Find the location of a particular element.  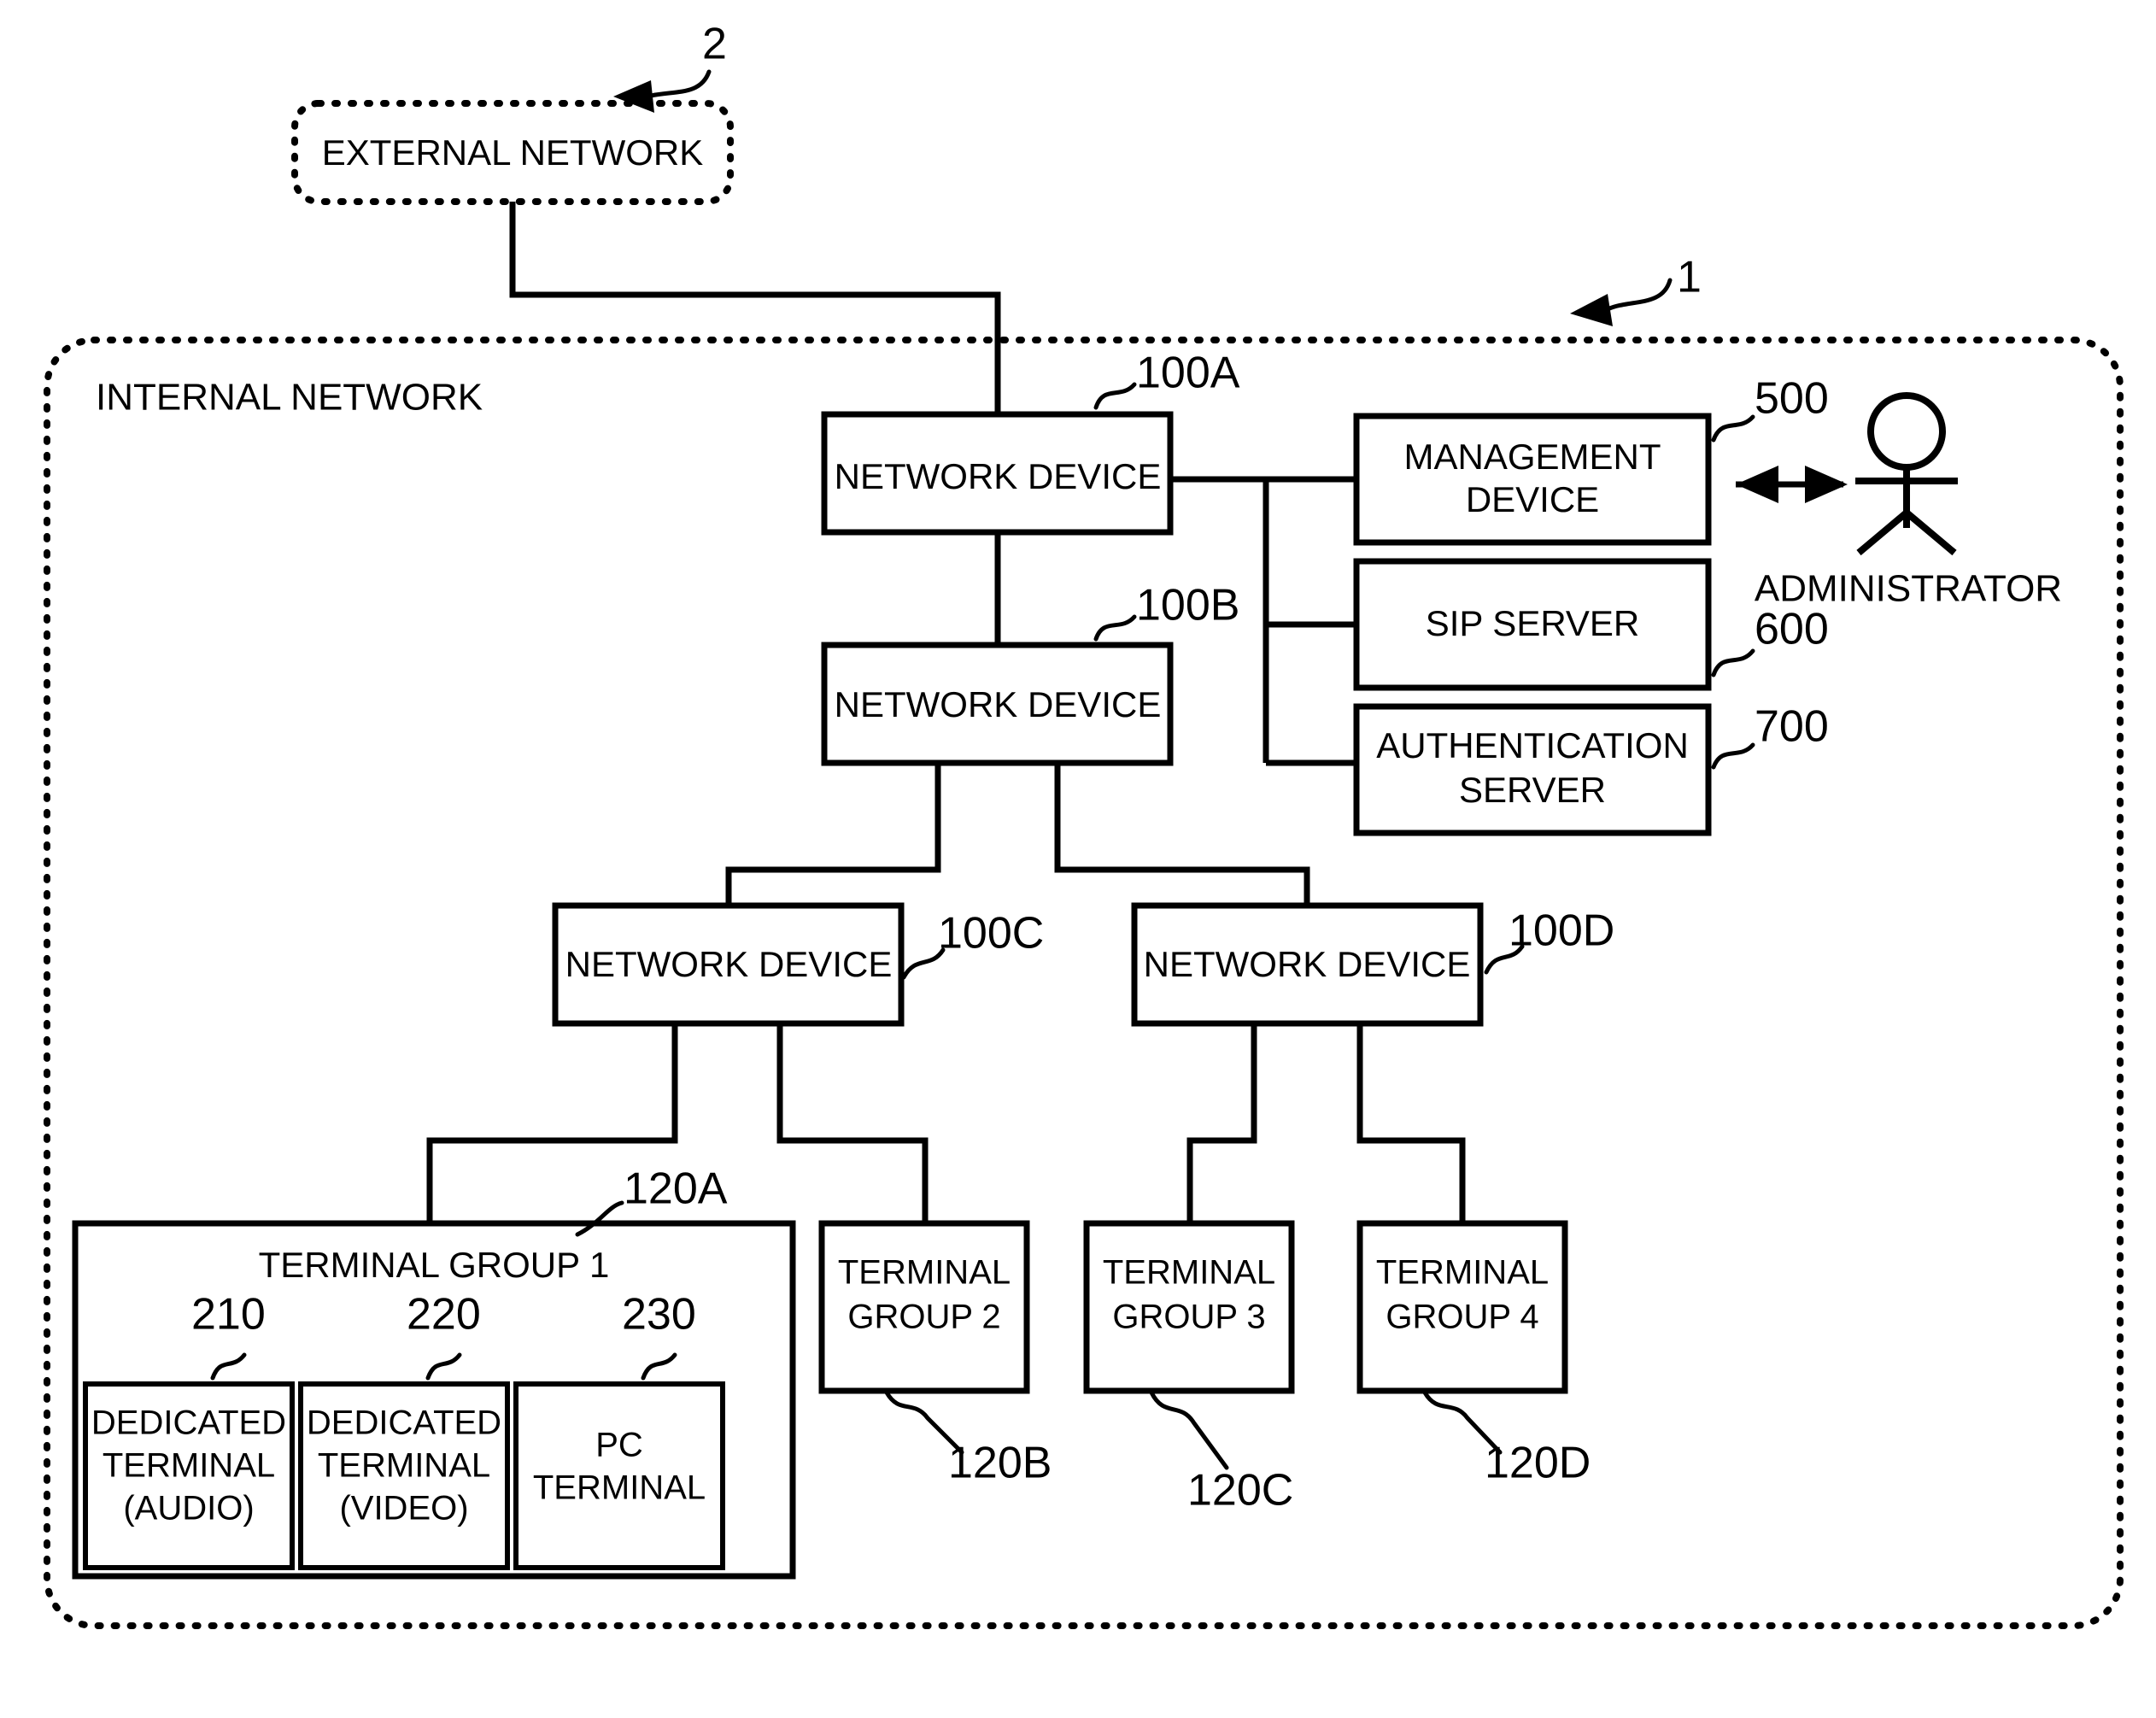

network-device-100a-label: NETWORK DEVICE is located at coordinates (999, 476).